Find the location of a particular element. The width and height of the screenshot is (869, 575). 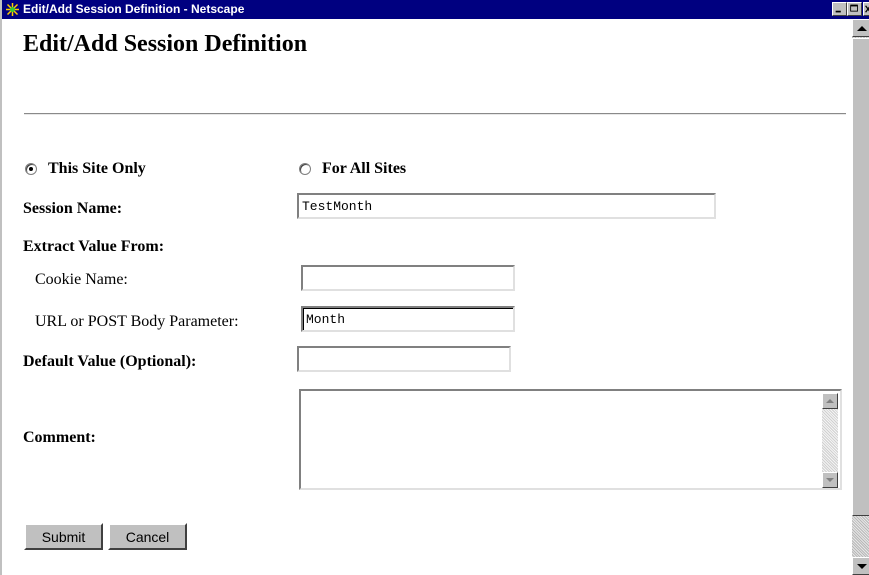

comment-label: Comment: is located at coordinates (59, 437).